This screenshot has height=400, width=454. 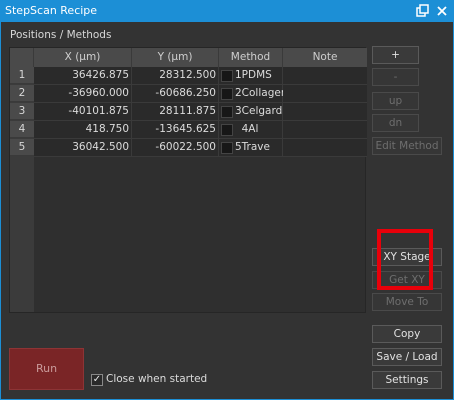 I want to click on move-down-button: dn, so click(x=395, y=123).